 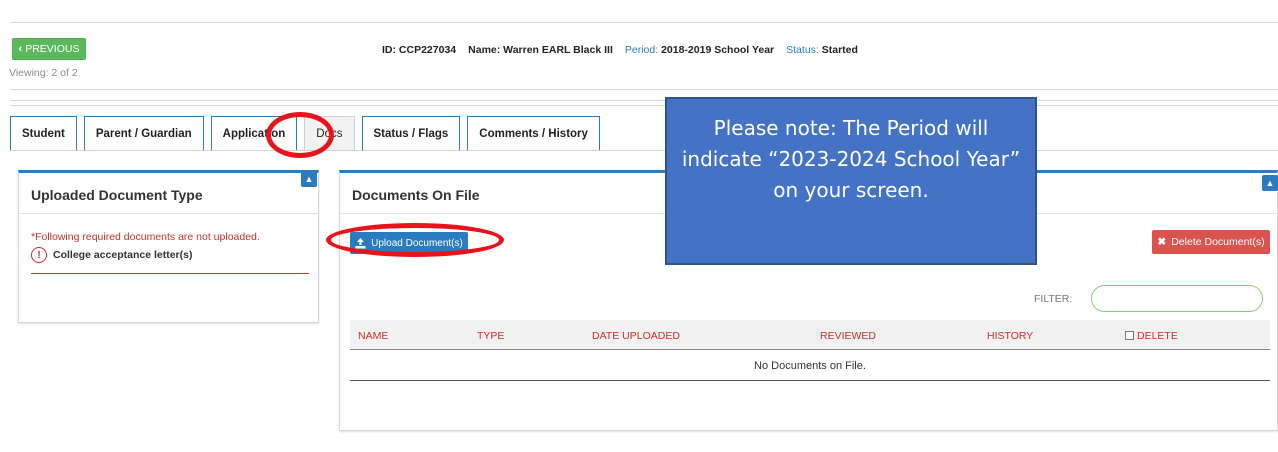 What do you see at coordinates (123, 255) in the screenshot?
I see `missing-document-label: College acceptance letter(s)` at bounding box center [123, 255].